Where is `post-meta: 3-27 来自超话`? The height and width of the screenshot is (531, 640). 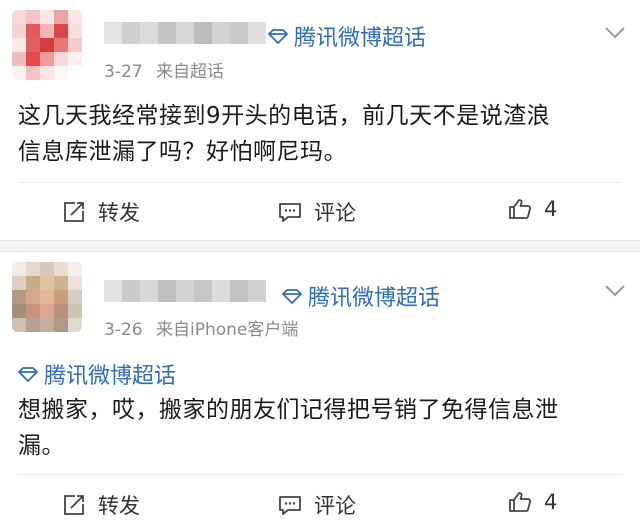 post-meta: 3-27 来自超话 is located at coordinates (164, 69).